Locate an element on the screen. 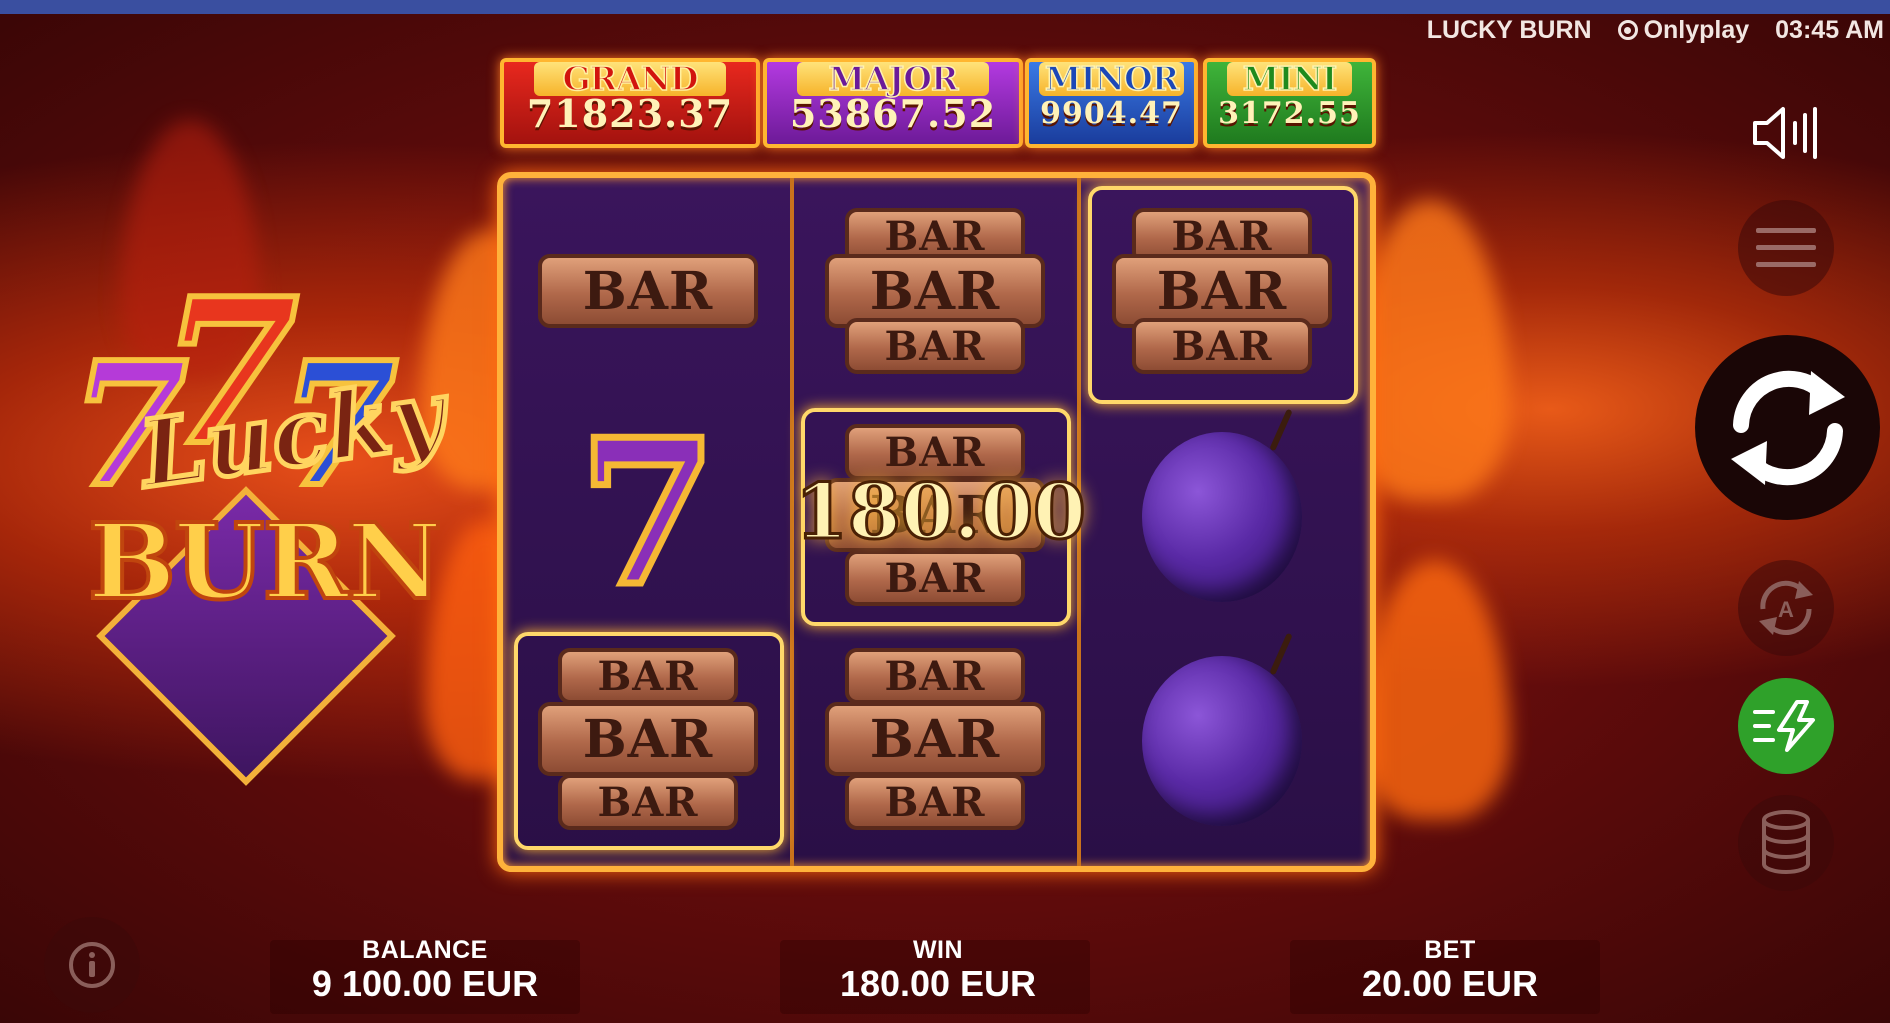 This screenshot has width=1890, height=1023. bet-display: BET 20.00 EUR is located at coordinates (1450, 970).